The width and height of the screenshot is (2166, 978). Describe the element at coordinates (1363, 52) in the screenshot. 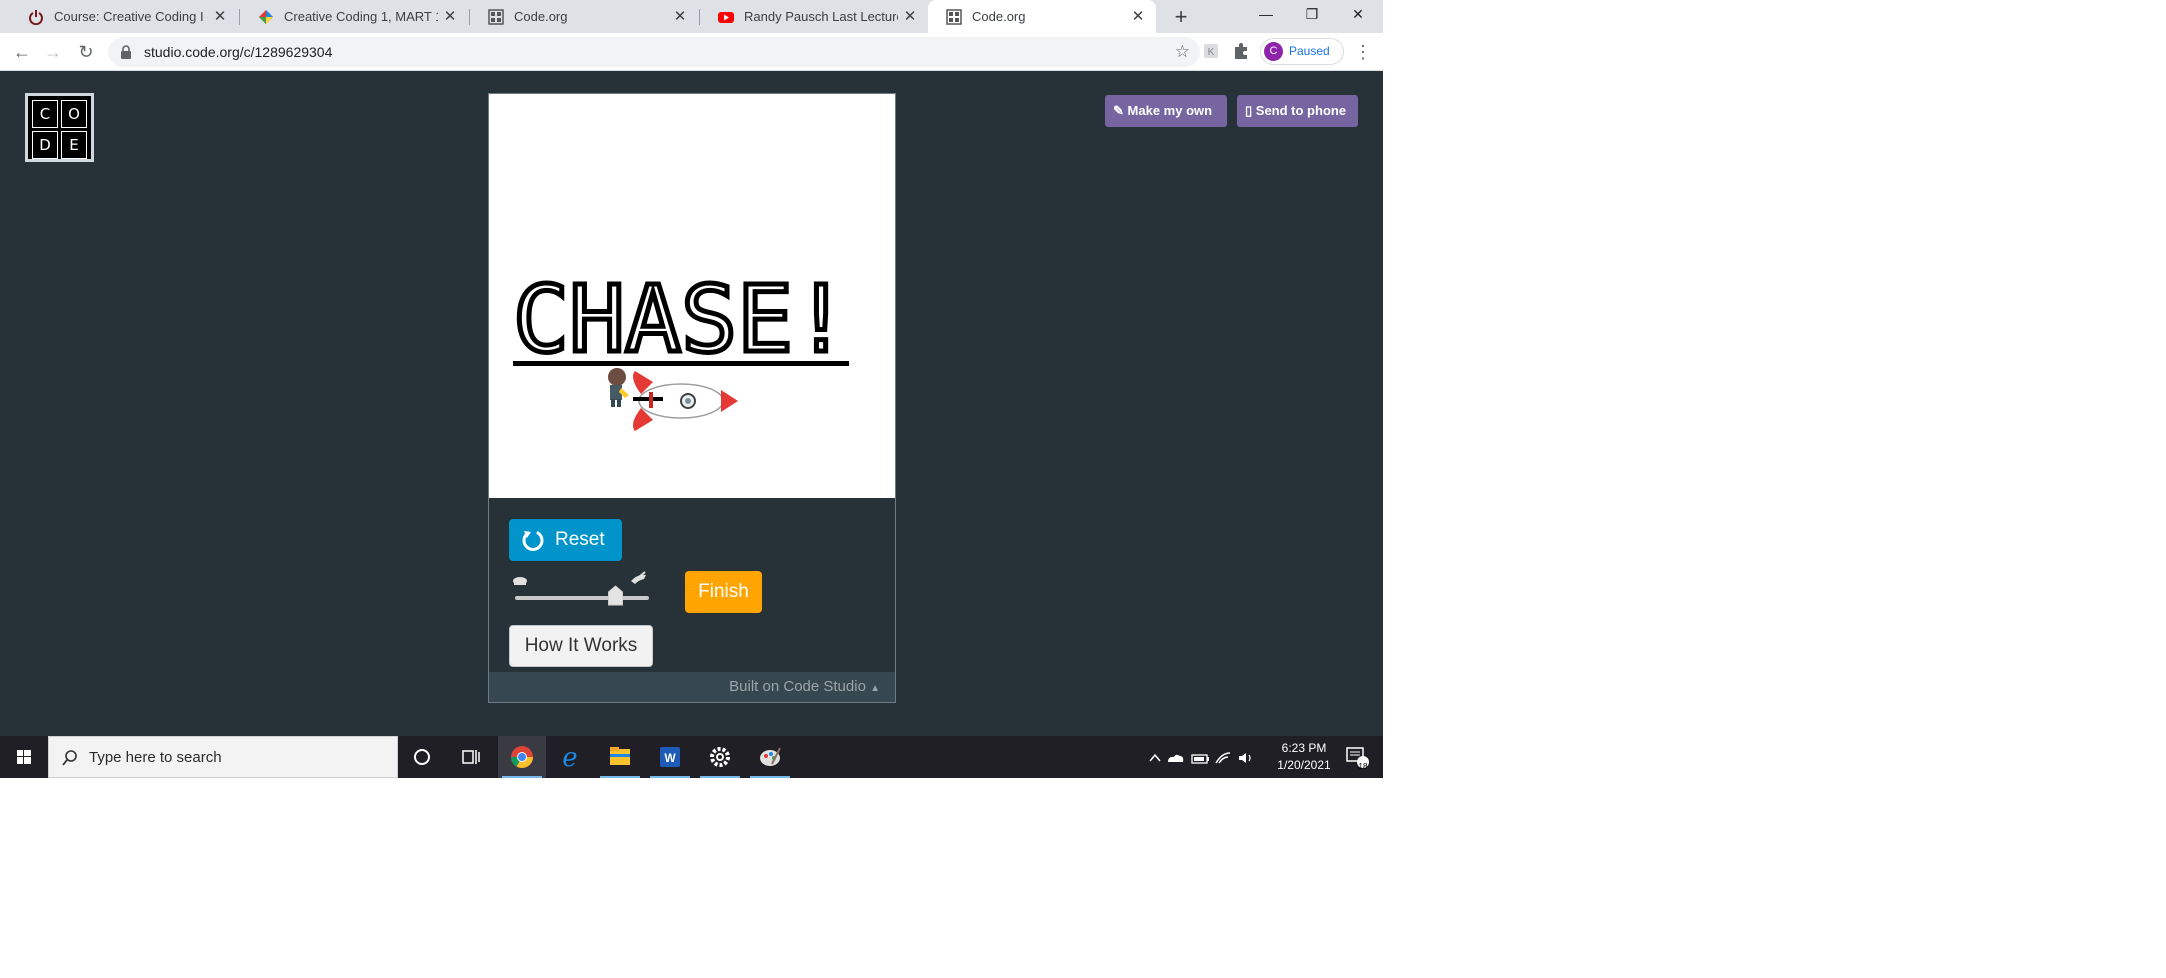

I see `more-vertical-icon: ⋮` at that location.